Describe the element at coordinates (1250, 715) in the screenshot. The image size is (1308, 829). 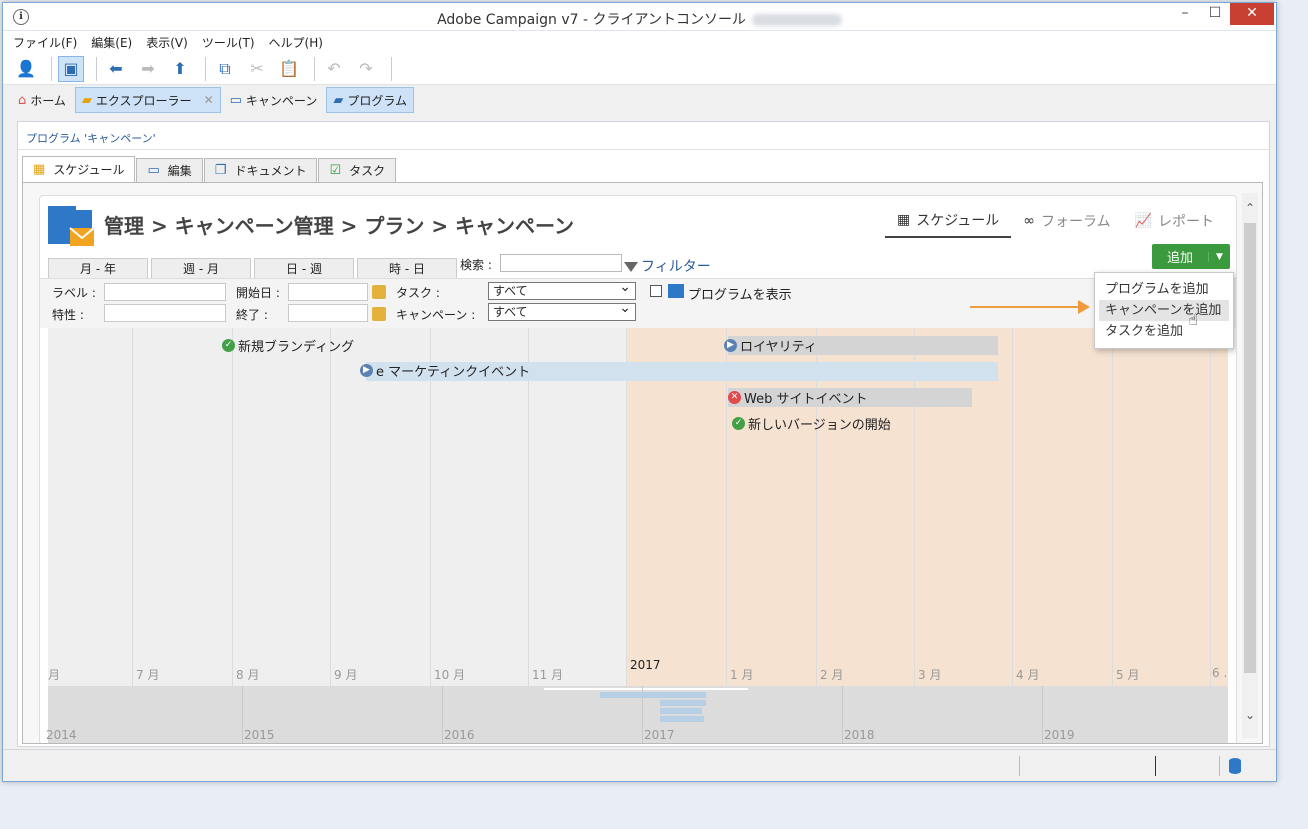
I see `scroll-down-icon: ⌄` at that location.